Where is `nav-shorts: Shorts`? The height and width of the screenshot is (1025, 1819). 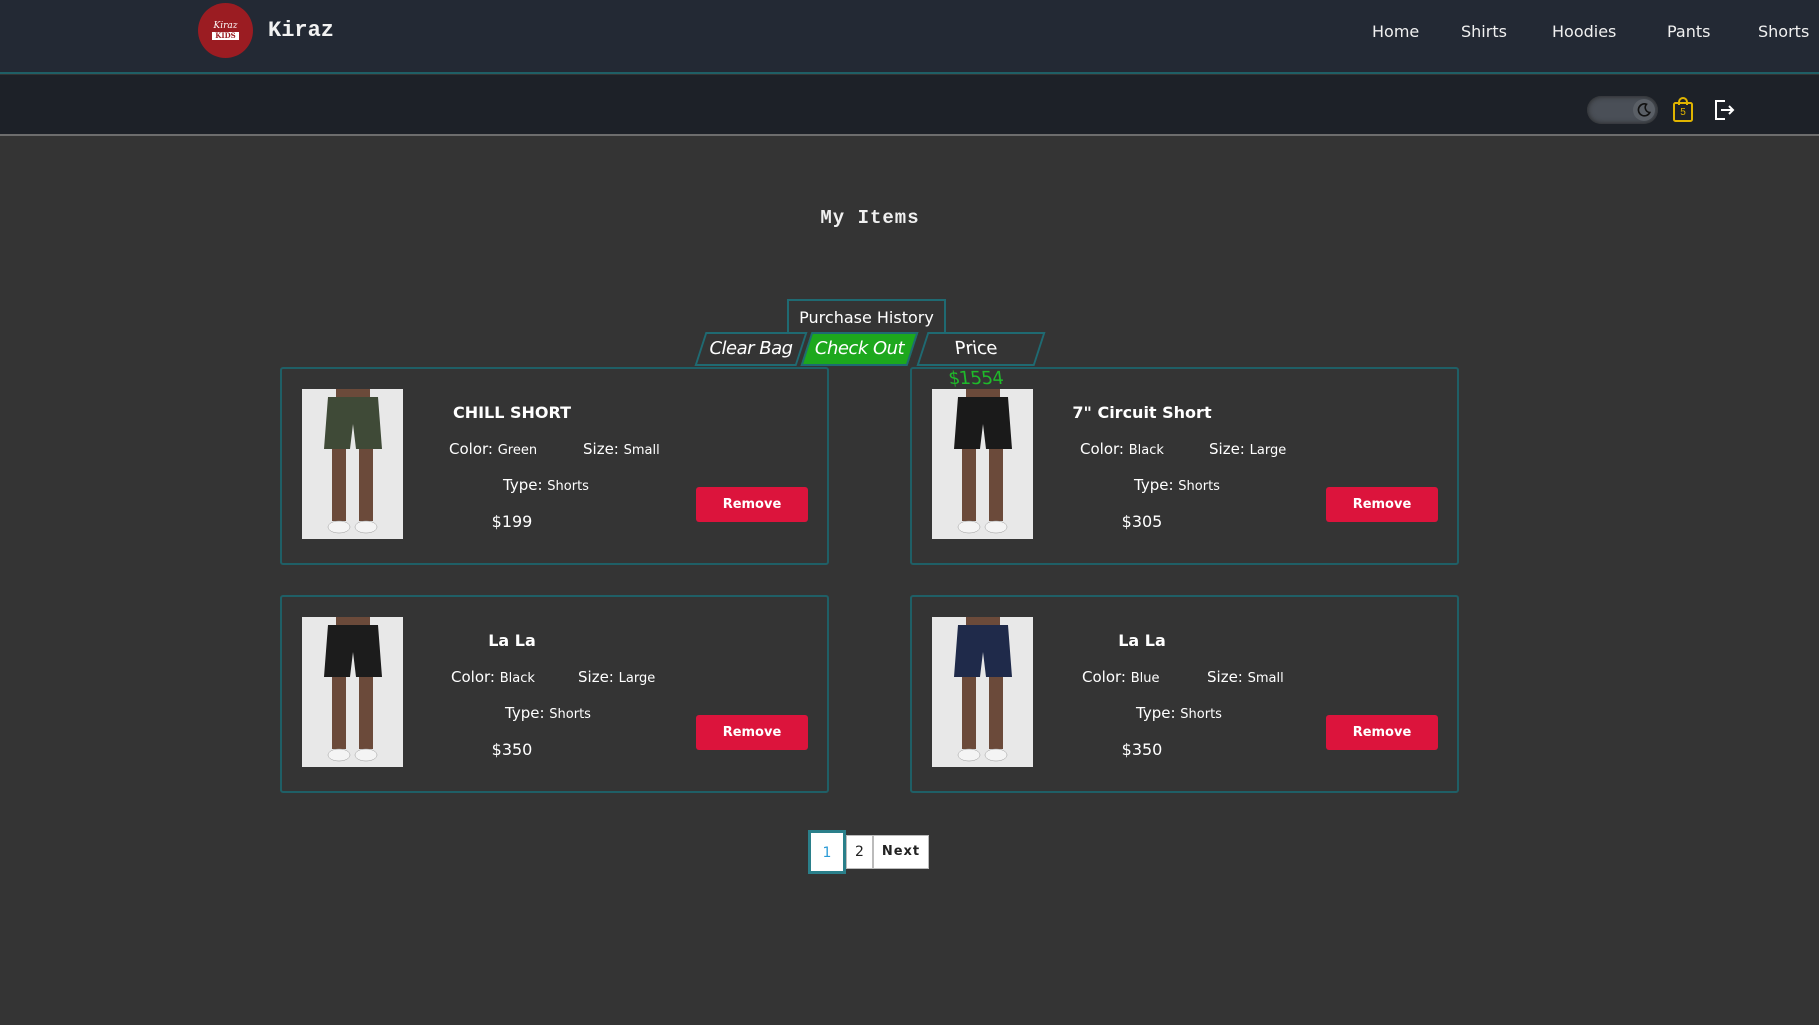
nav-shorts: Shorts is located at coordinates (1783, 31).